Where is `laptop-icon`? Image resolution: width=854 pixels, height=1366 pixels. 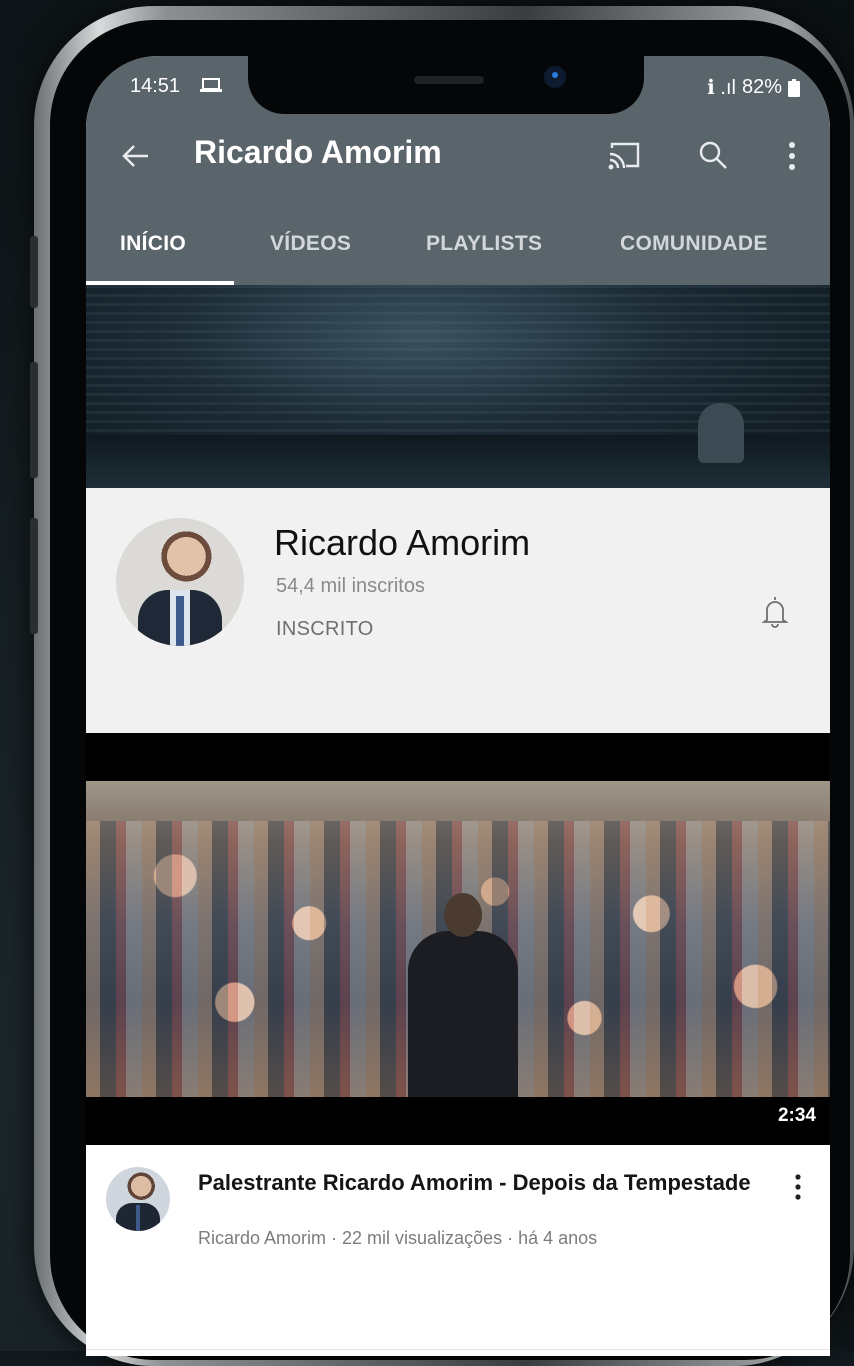 laptop-icon is located at coordinates (211, 85).